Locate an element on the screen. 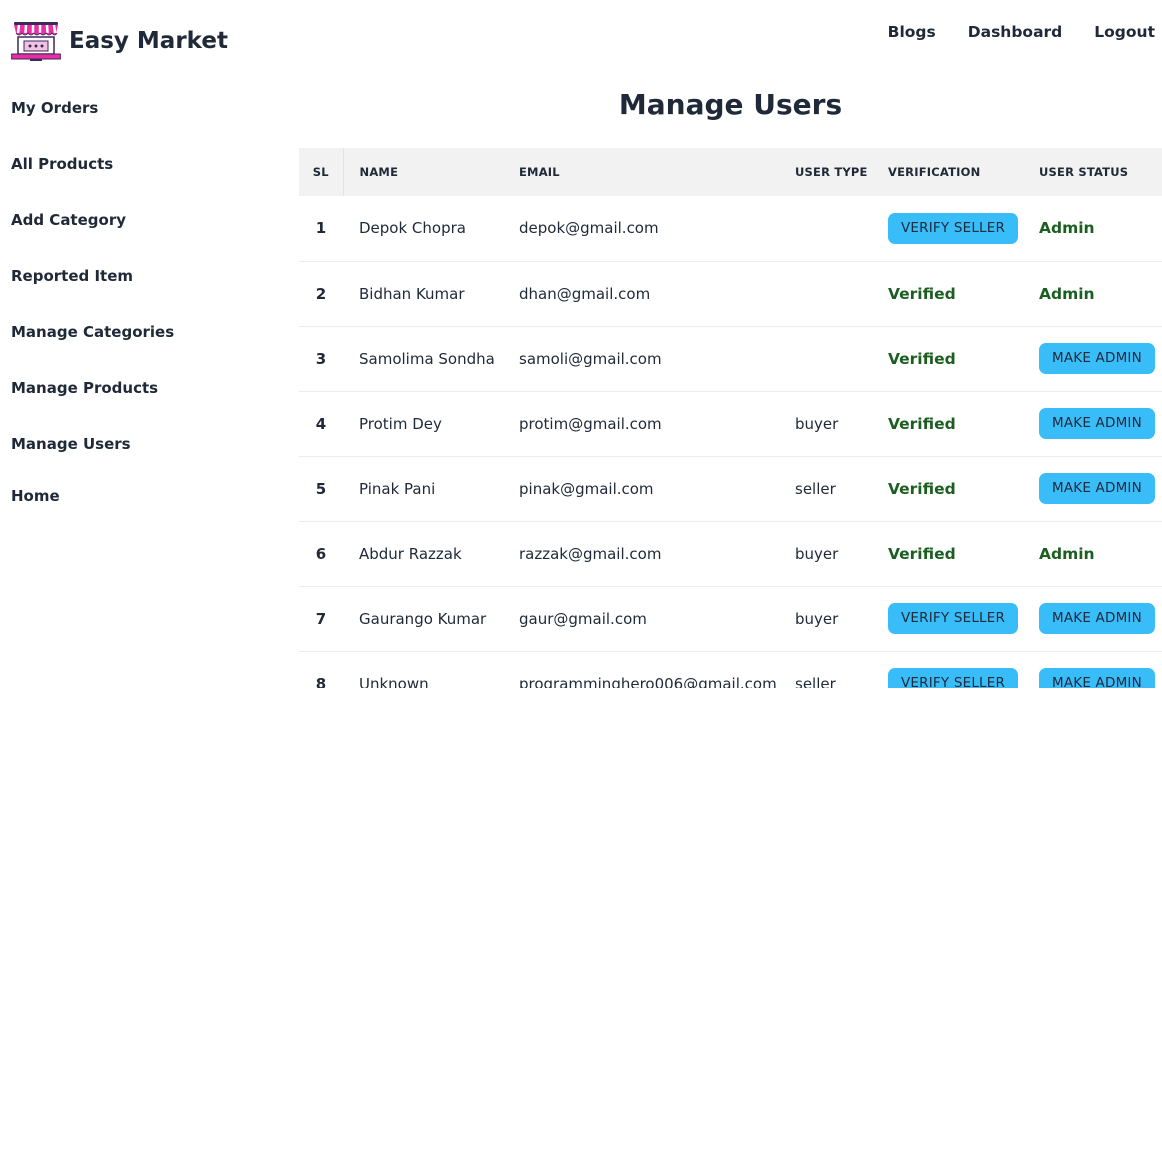 The height and width of the screenshot is (1162, 1162). user-email: gaur@gmail.com is located at coordinates (583, 618).